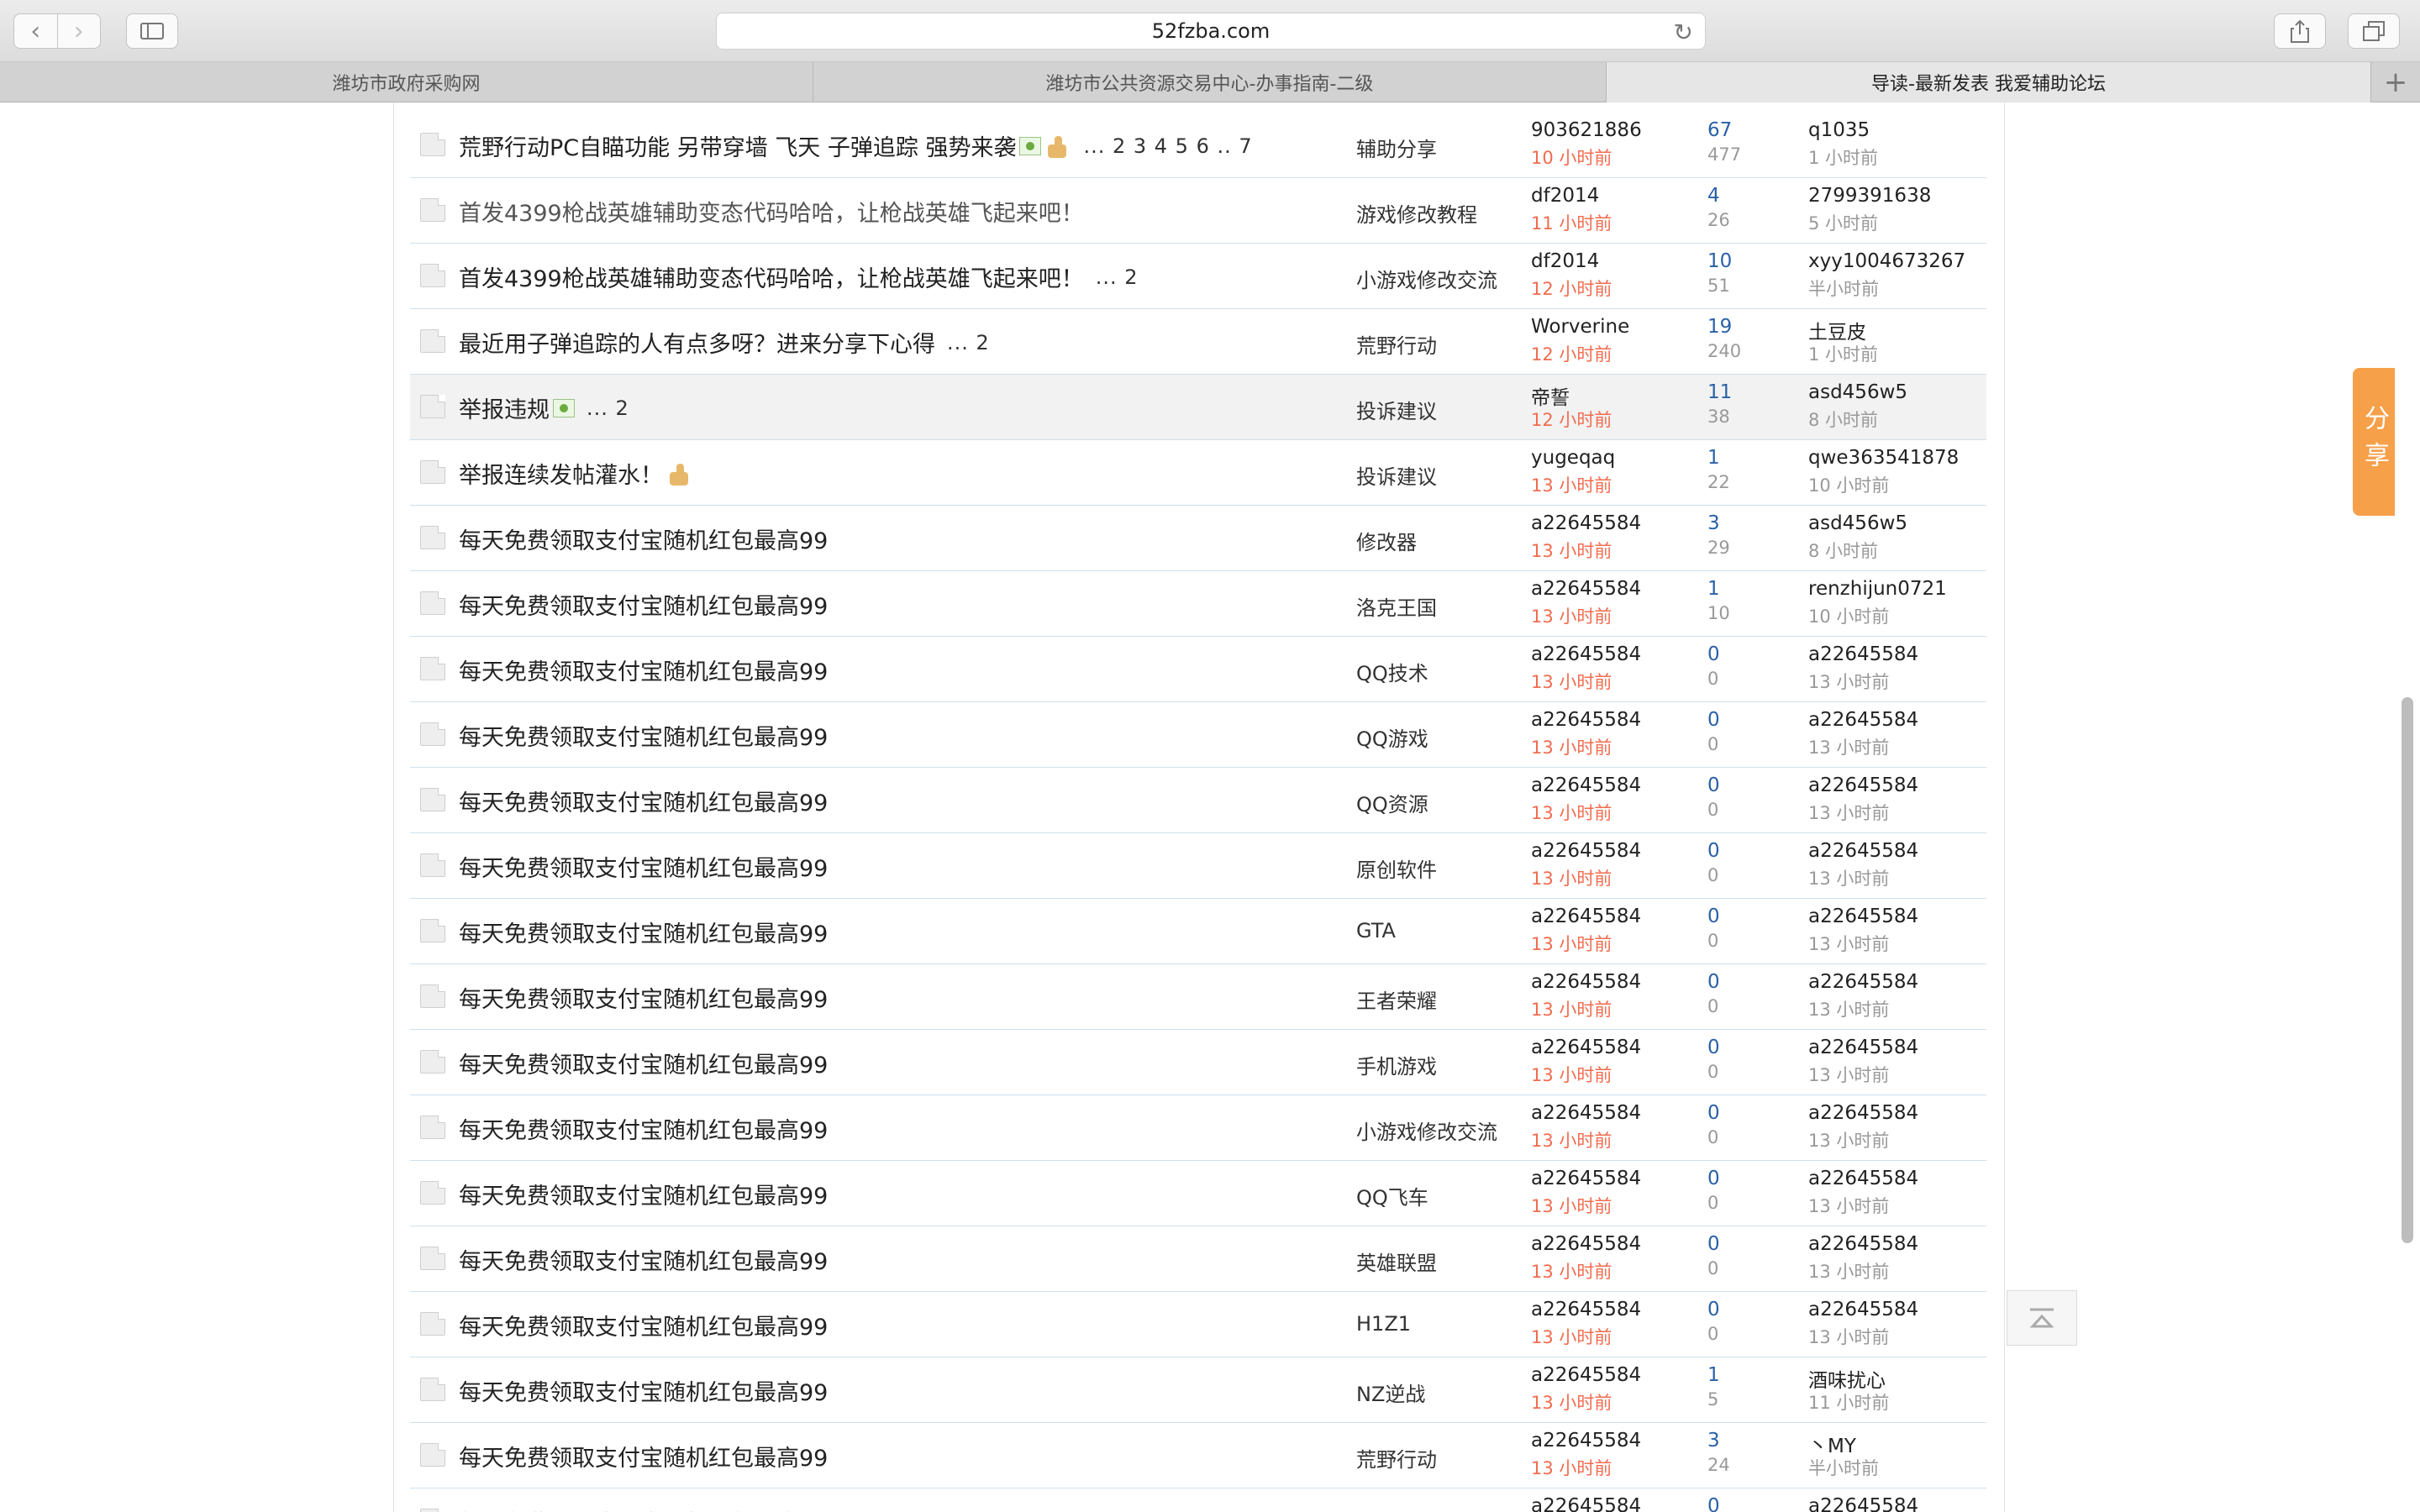 The image size is (2420, 1512). What do you see at coordinates (2395, 82) in the screenshot?
I see `new-tab-button: +` at bounding box center [2395, 82].